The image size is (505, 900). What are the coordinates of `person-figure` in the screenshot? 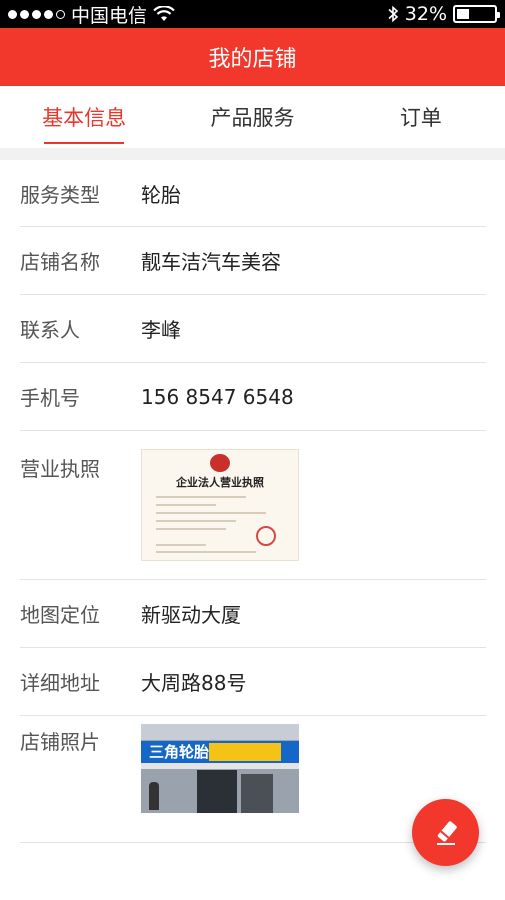 It's located at (154, 796).